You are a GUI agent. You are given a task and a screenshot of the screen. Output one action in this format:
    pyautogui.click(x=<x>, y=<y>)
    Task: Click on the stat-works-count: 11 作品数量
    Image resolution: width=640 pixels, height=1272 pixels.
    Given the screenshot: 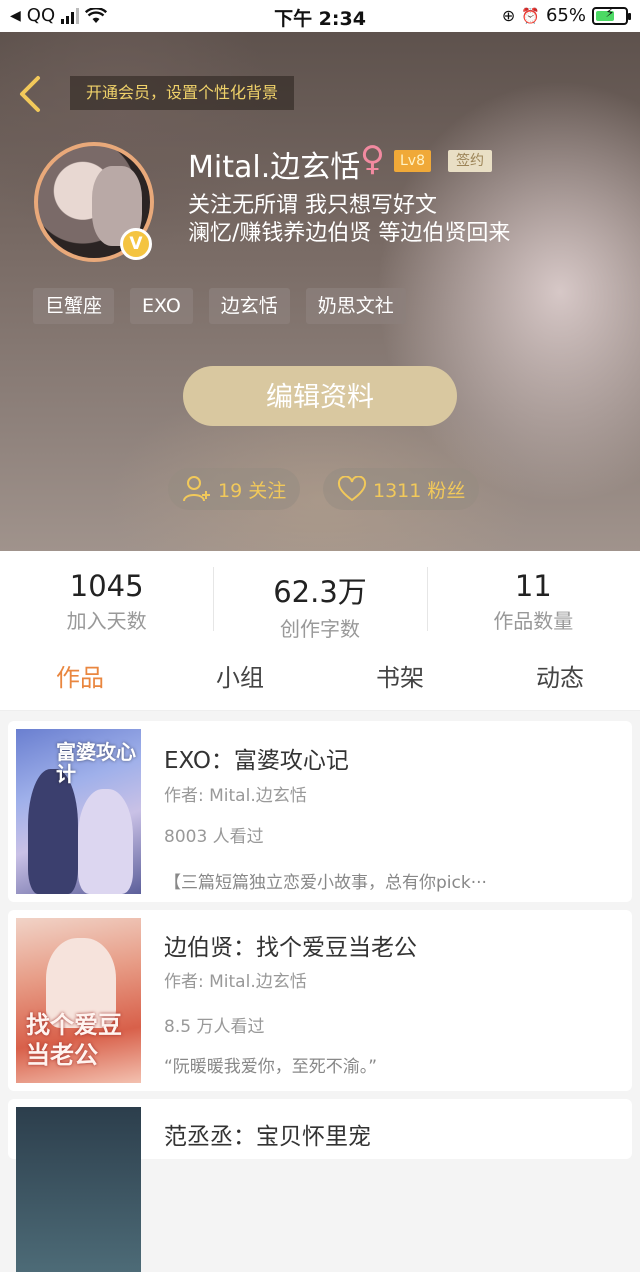 What is the action you would take?
    pyautogui.click(x=533, y=600)
    